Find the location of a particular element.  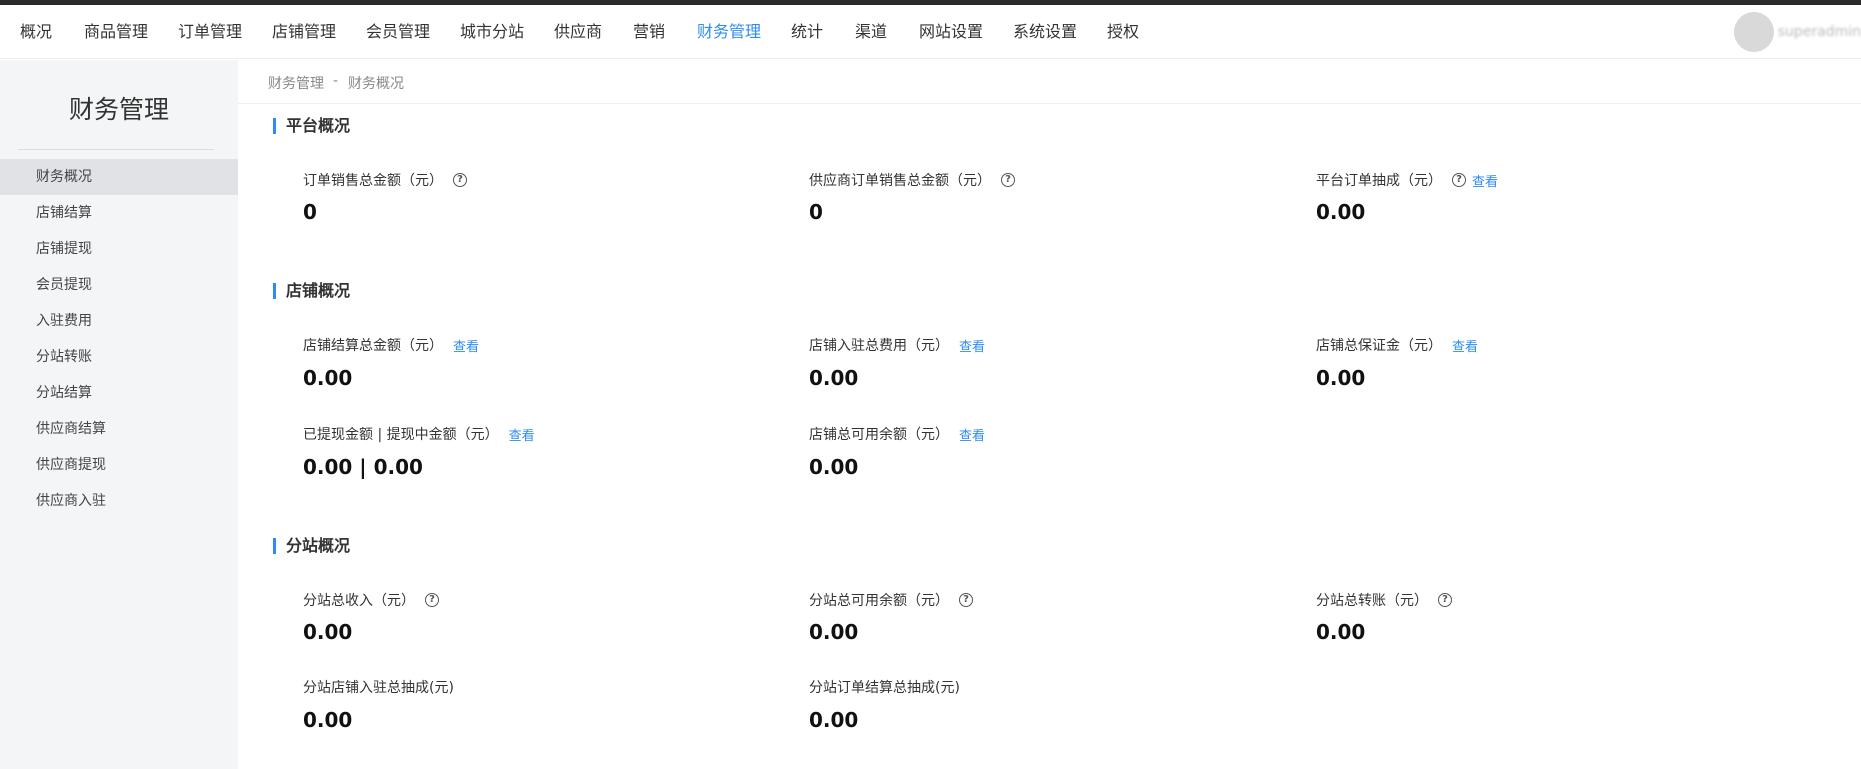

user-menu: superadmin is located at coordinates (1797, 32).